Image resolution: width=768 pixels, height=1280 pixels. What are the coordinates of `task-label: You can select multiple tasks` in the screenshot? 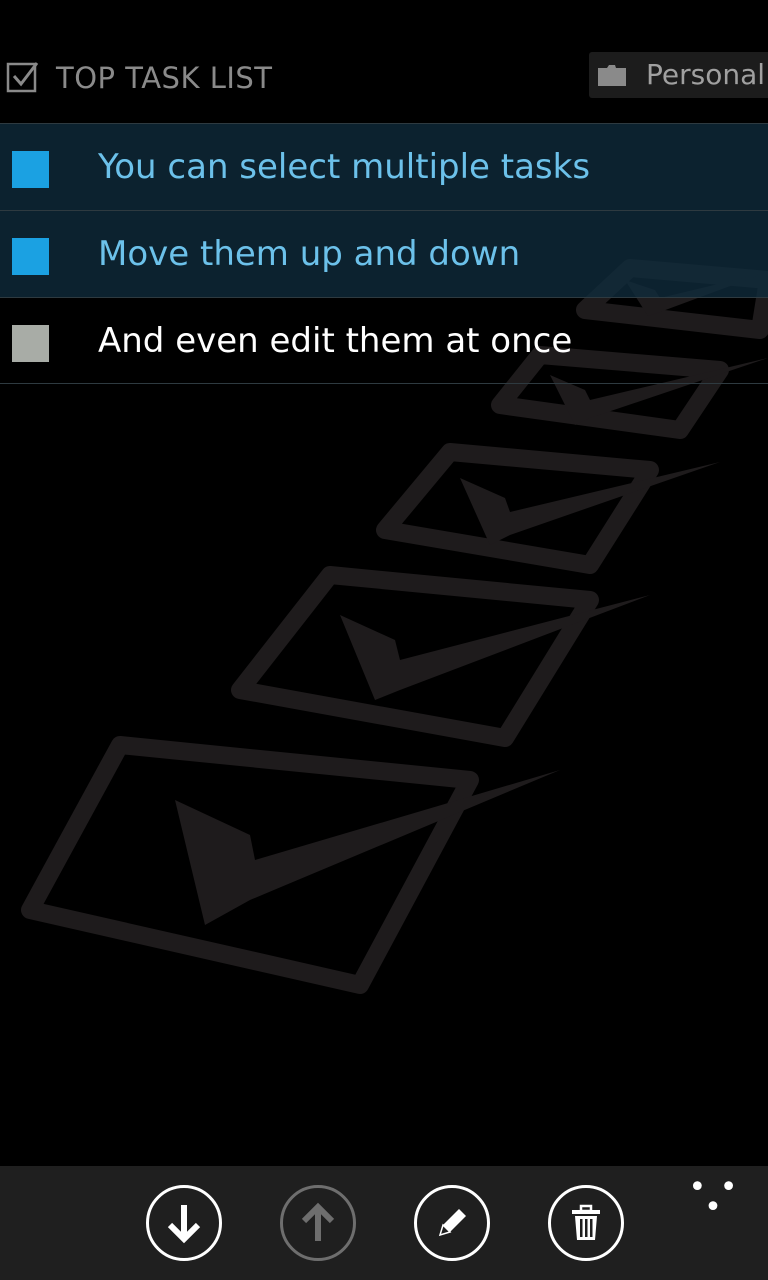 It's located at (344, 167).